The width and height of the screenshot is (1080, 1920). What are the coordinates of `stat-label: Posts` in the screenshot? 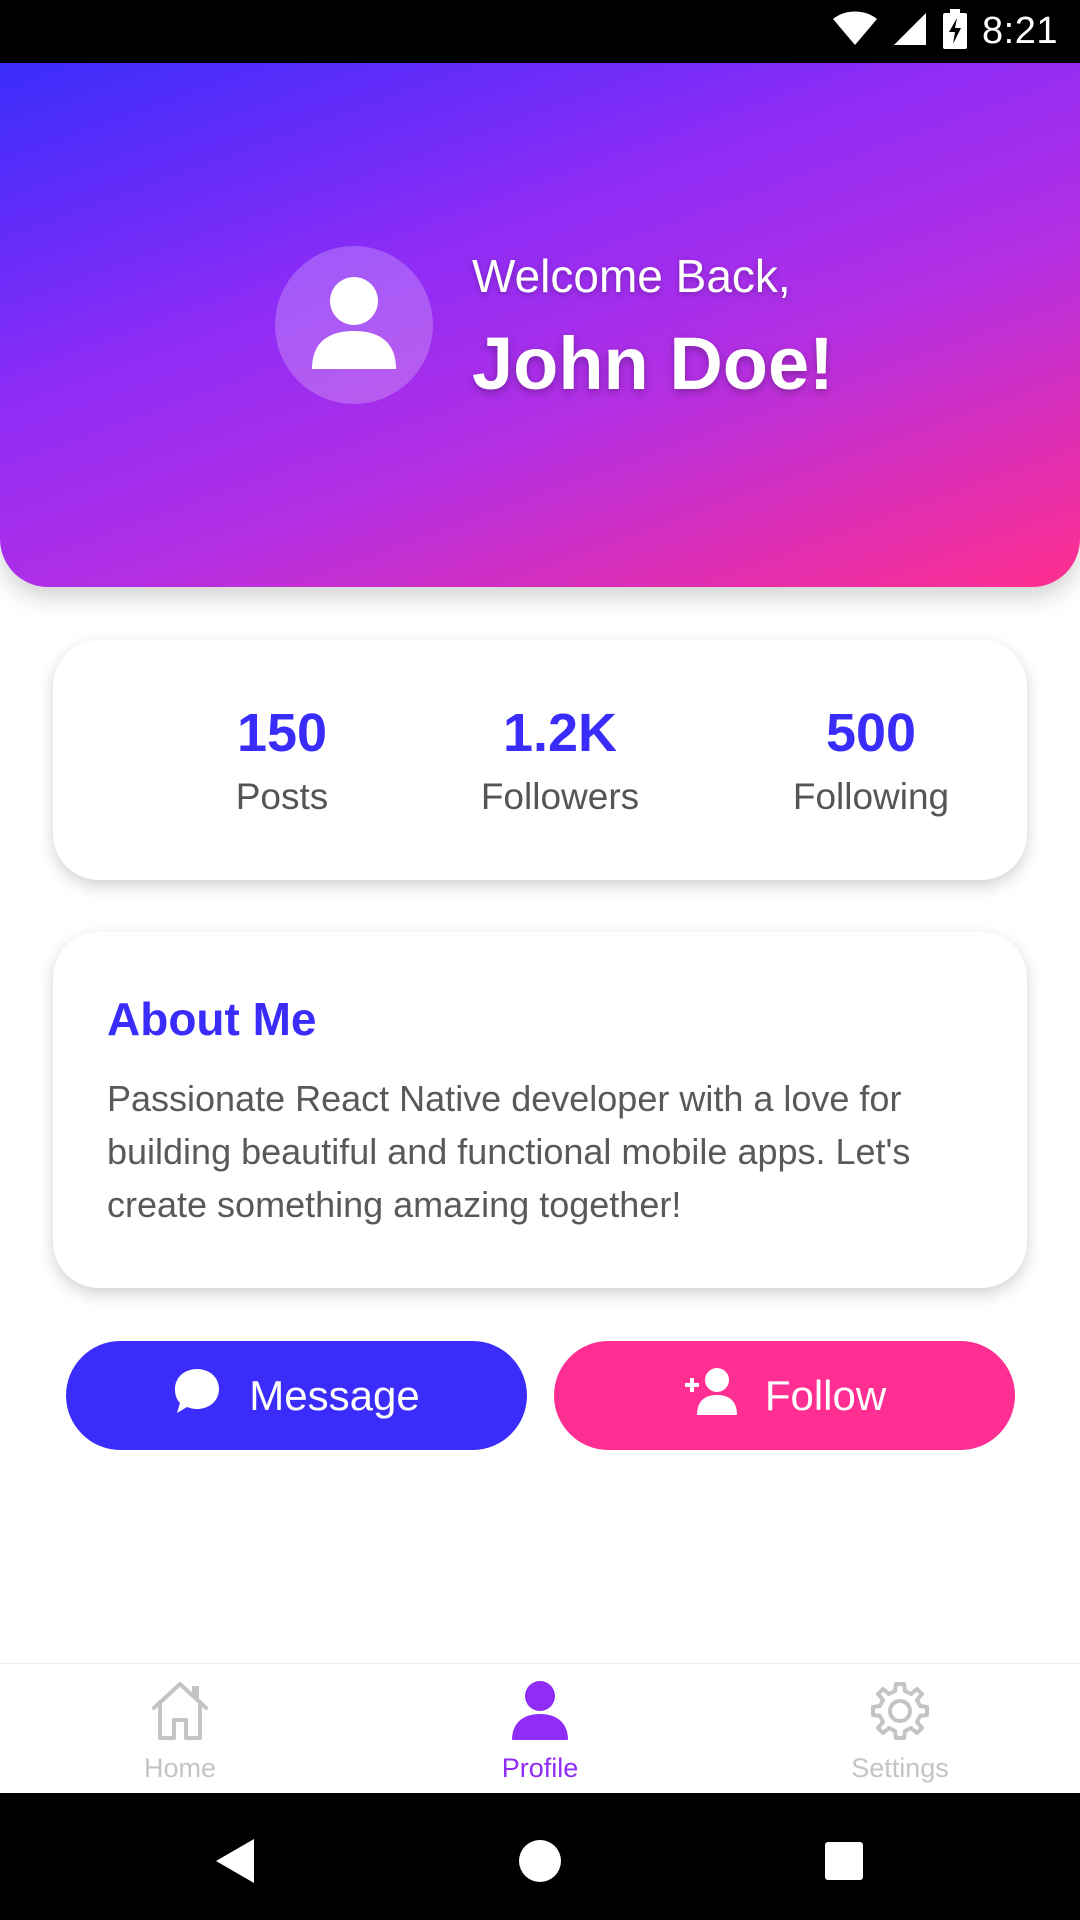 It's located at (282, 796).